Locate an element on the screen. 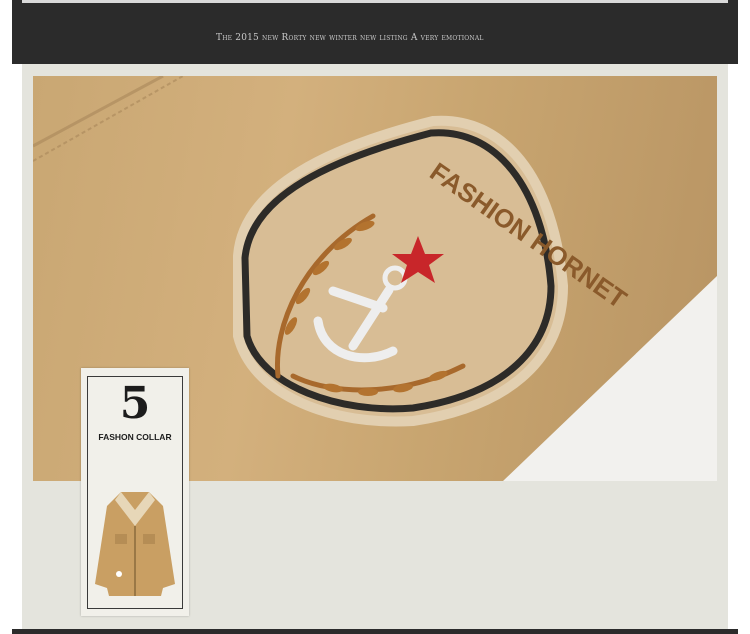  panel-right-margin is located at coordinates (733, 348).